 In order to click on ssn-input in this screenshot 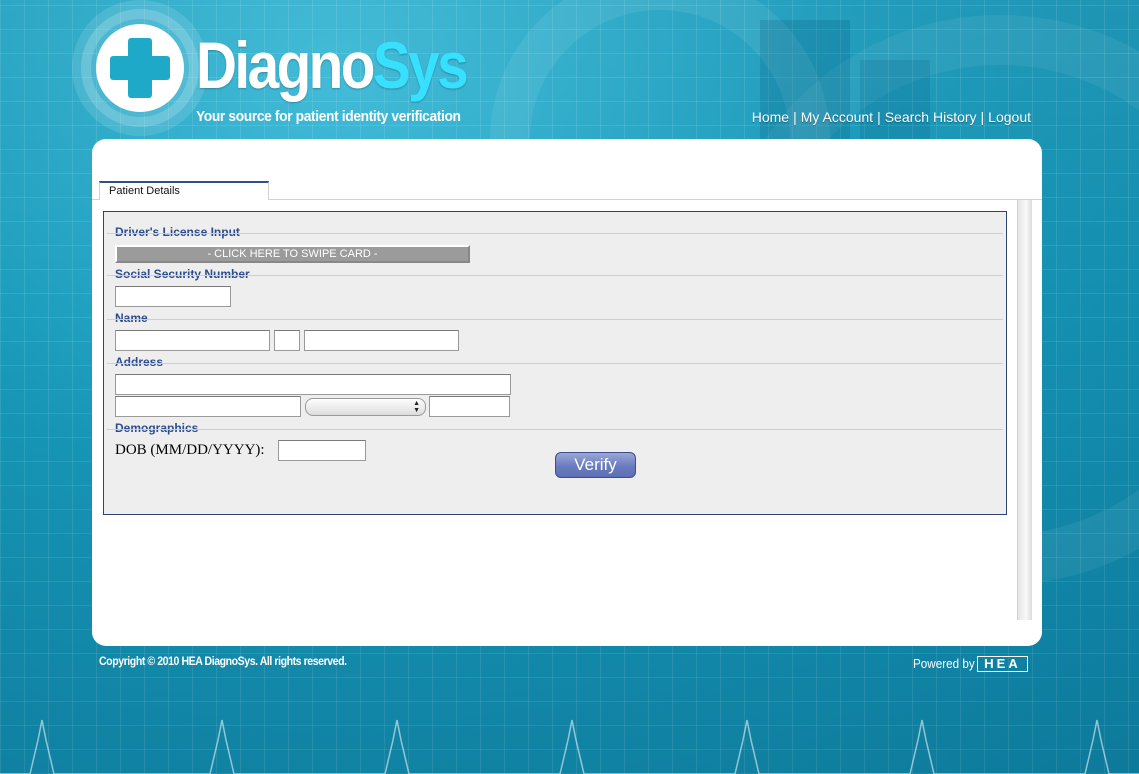, I will do `click(173, 296)`.